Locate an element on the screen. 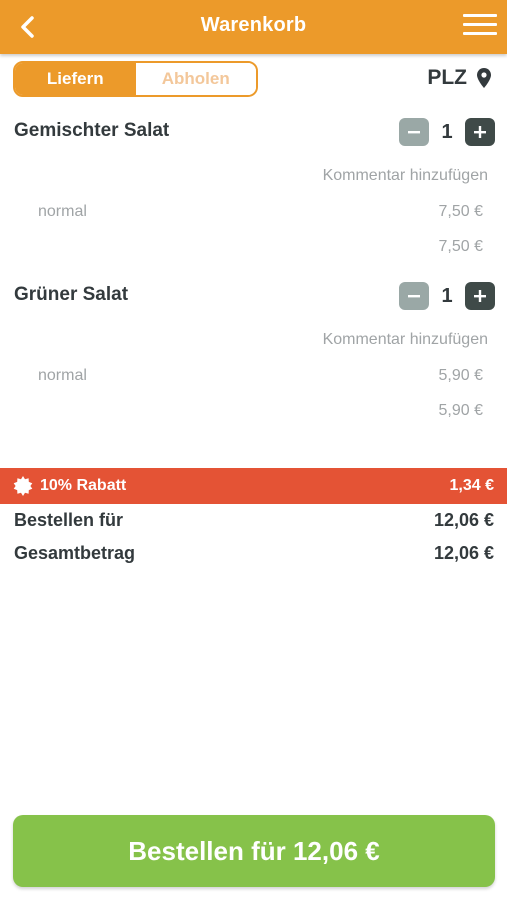 The width and height of the screenshot is (507, 900). discount-amount: 1,34 € is located at coordinates (471, 485).